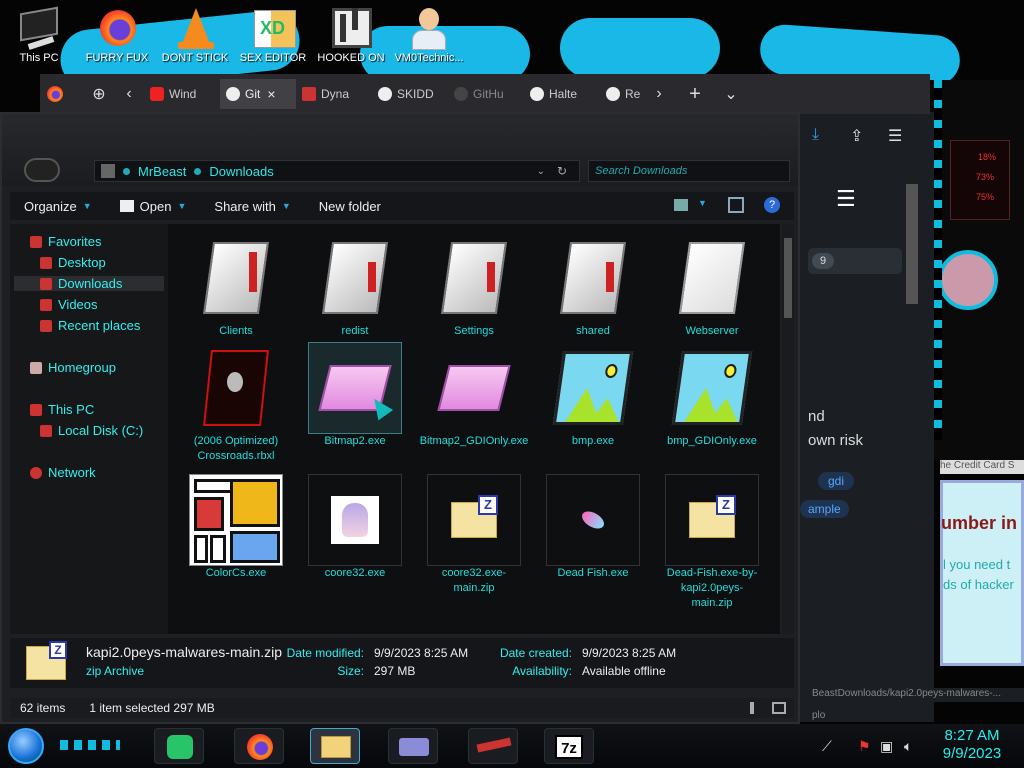 This screenshot has width=1024, height=768. Describe the element at coordinates (350, 206) in the screenshot. I see `new-folder-button: New folder` at that location.